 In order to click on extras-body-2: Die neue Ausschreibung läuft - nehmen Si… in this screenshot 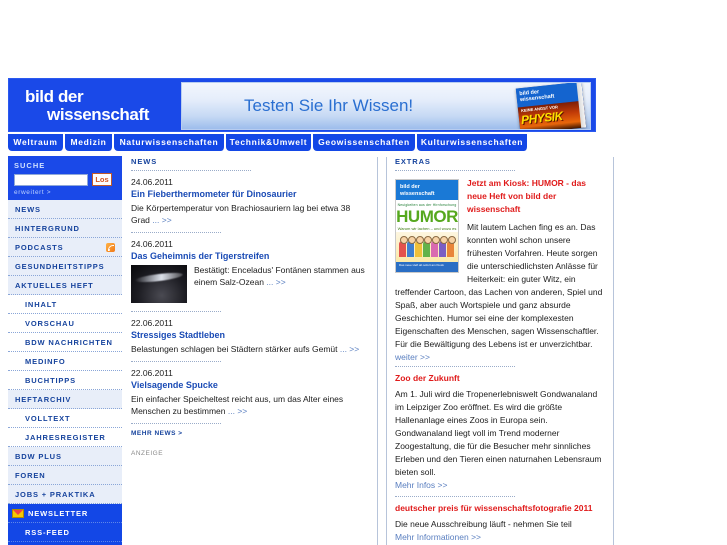, I will do `click(483, 524)`.